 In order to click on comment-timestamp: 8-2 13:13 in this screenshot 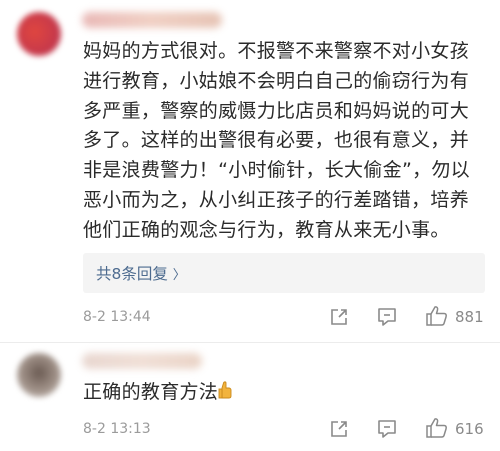, I will do `click(117, 429)`.